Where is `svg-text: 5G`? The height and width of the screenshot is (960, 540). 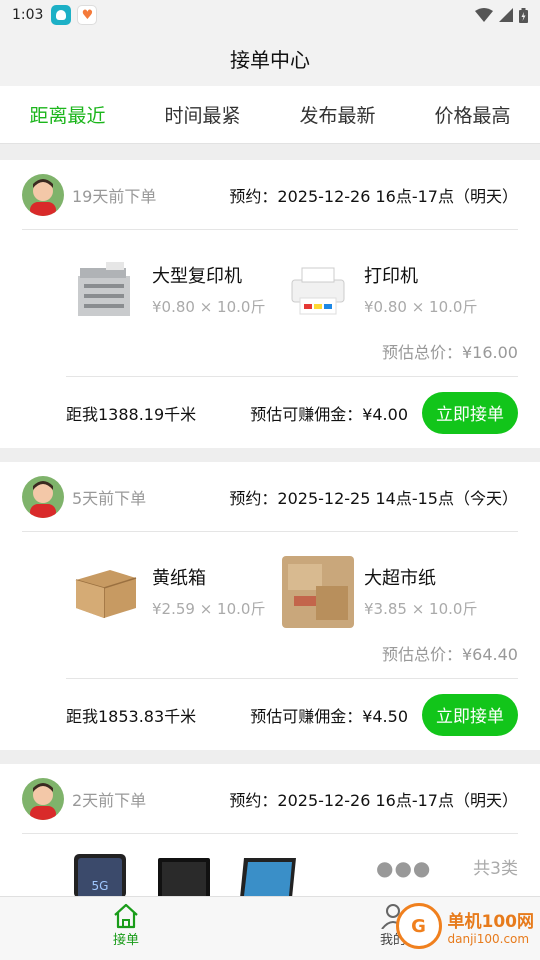 svg-text: 5G is located at coordinates (100, 886).